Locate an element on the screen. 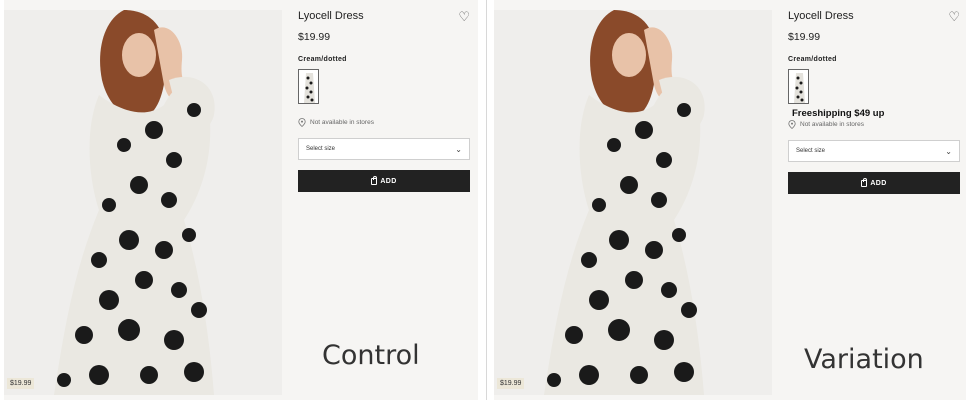 The width and height of the screenshot is (968, 400). variant-label: Variation is located at coordinates (864, 359).